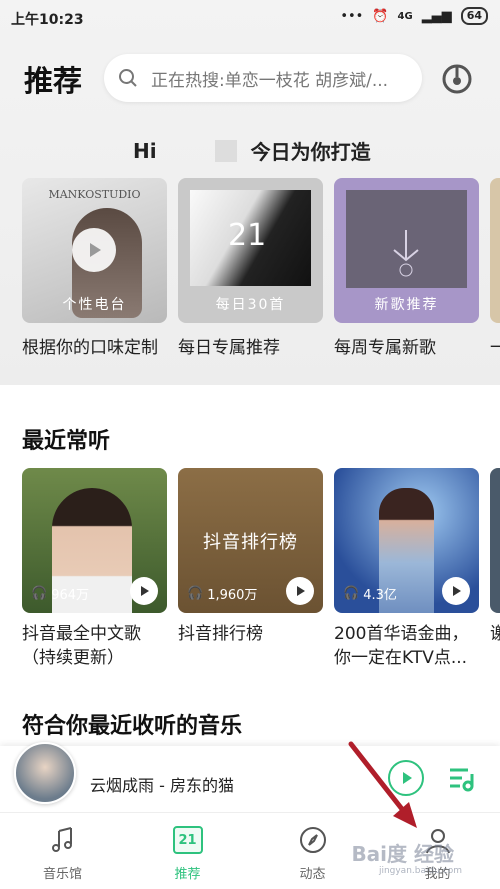 The image size is (500, 889). Describe the element at coordinates (94, 305) in the screenshot. I see `cover-label: 个性电台` at that location.